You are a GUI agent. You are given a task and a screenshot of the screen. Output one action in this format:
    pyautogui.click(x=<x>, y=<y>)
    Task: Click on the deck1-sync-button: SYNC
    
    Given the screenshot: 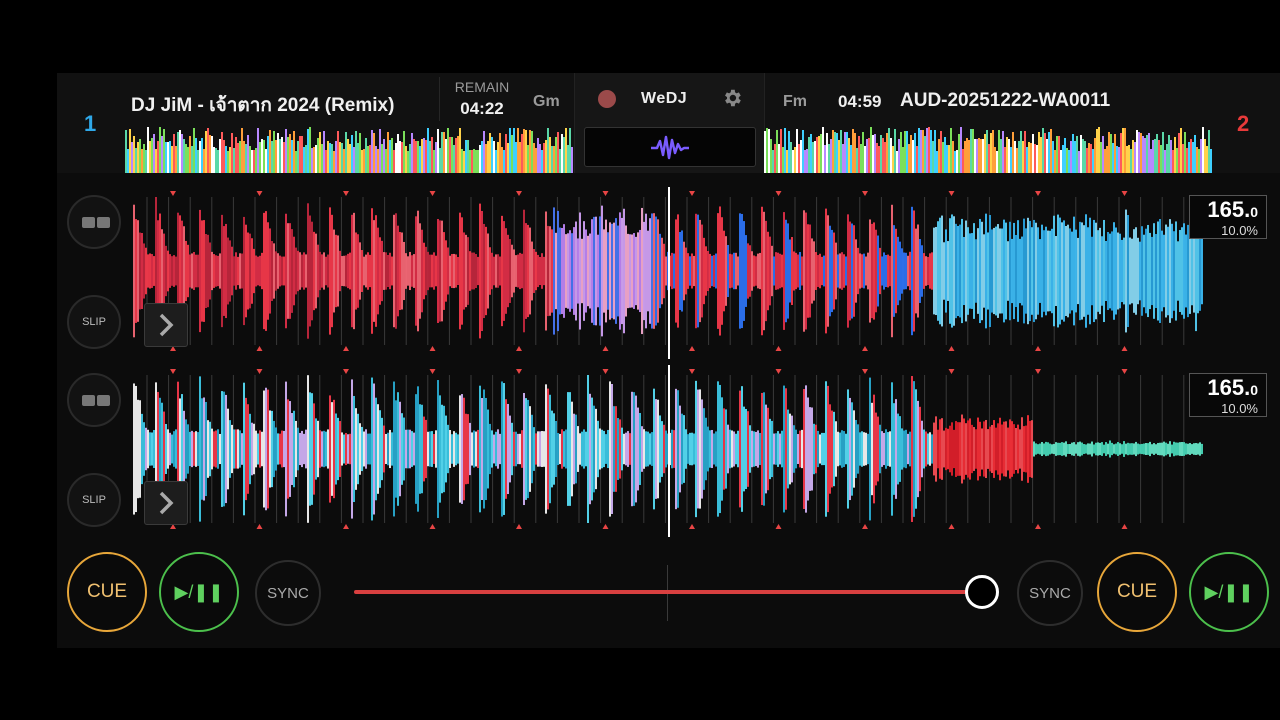 What is the action you would take?
    pyautogui.click(x=288, y=593)
    